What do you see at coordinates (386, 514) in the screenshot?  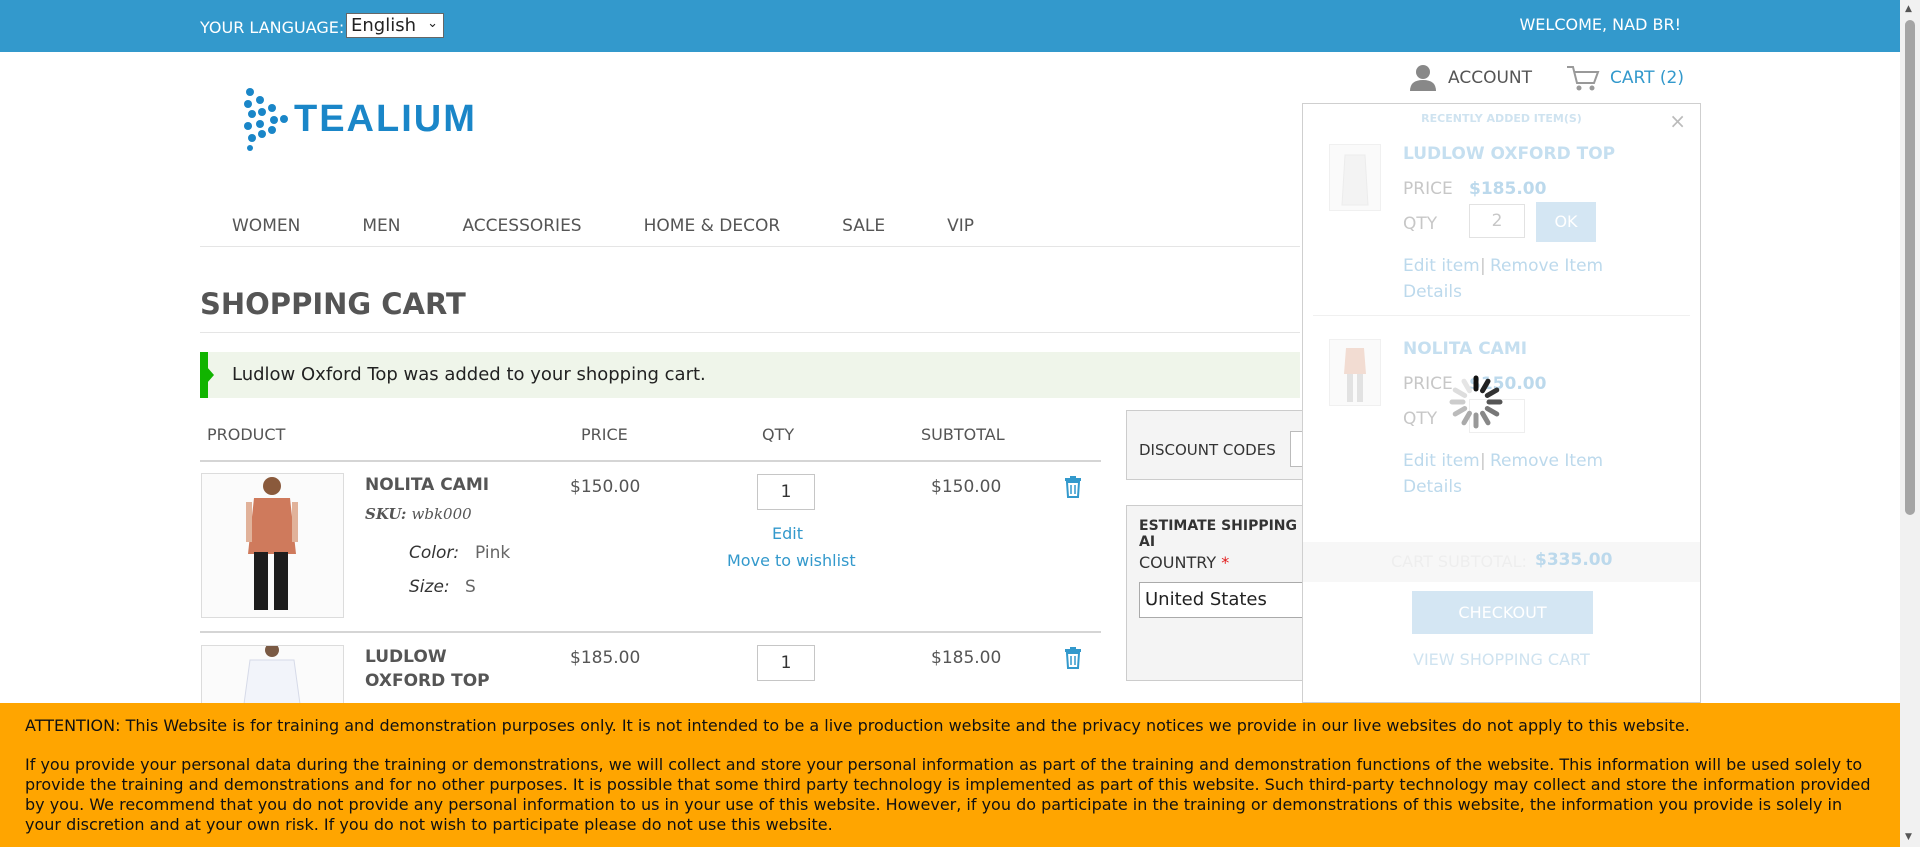 I see `sku-label: SKU:` at bounding box center [386, 514].